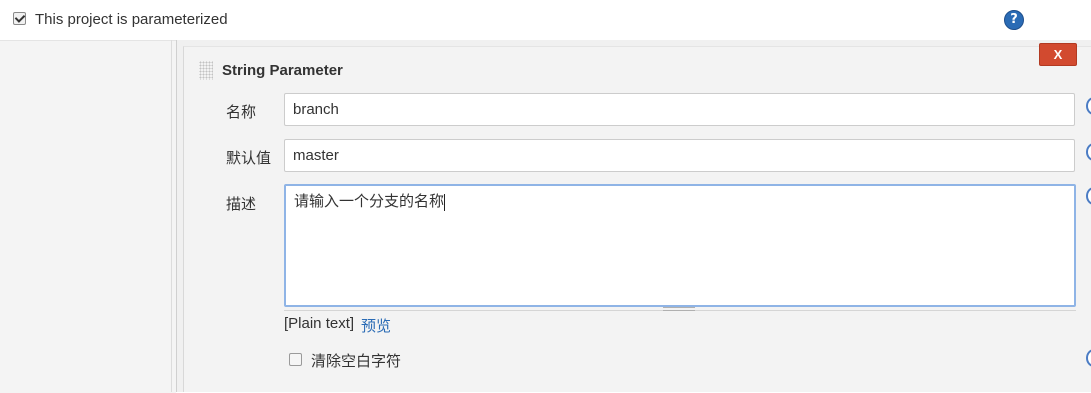 This screenshot has height=393, width=1091. I want to click on trim-label: 清除空白字符, so click(356, 361).